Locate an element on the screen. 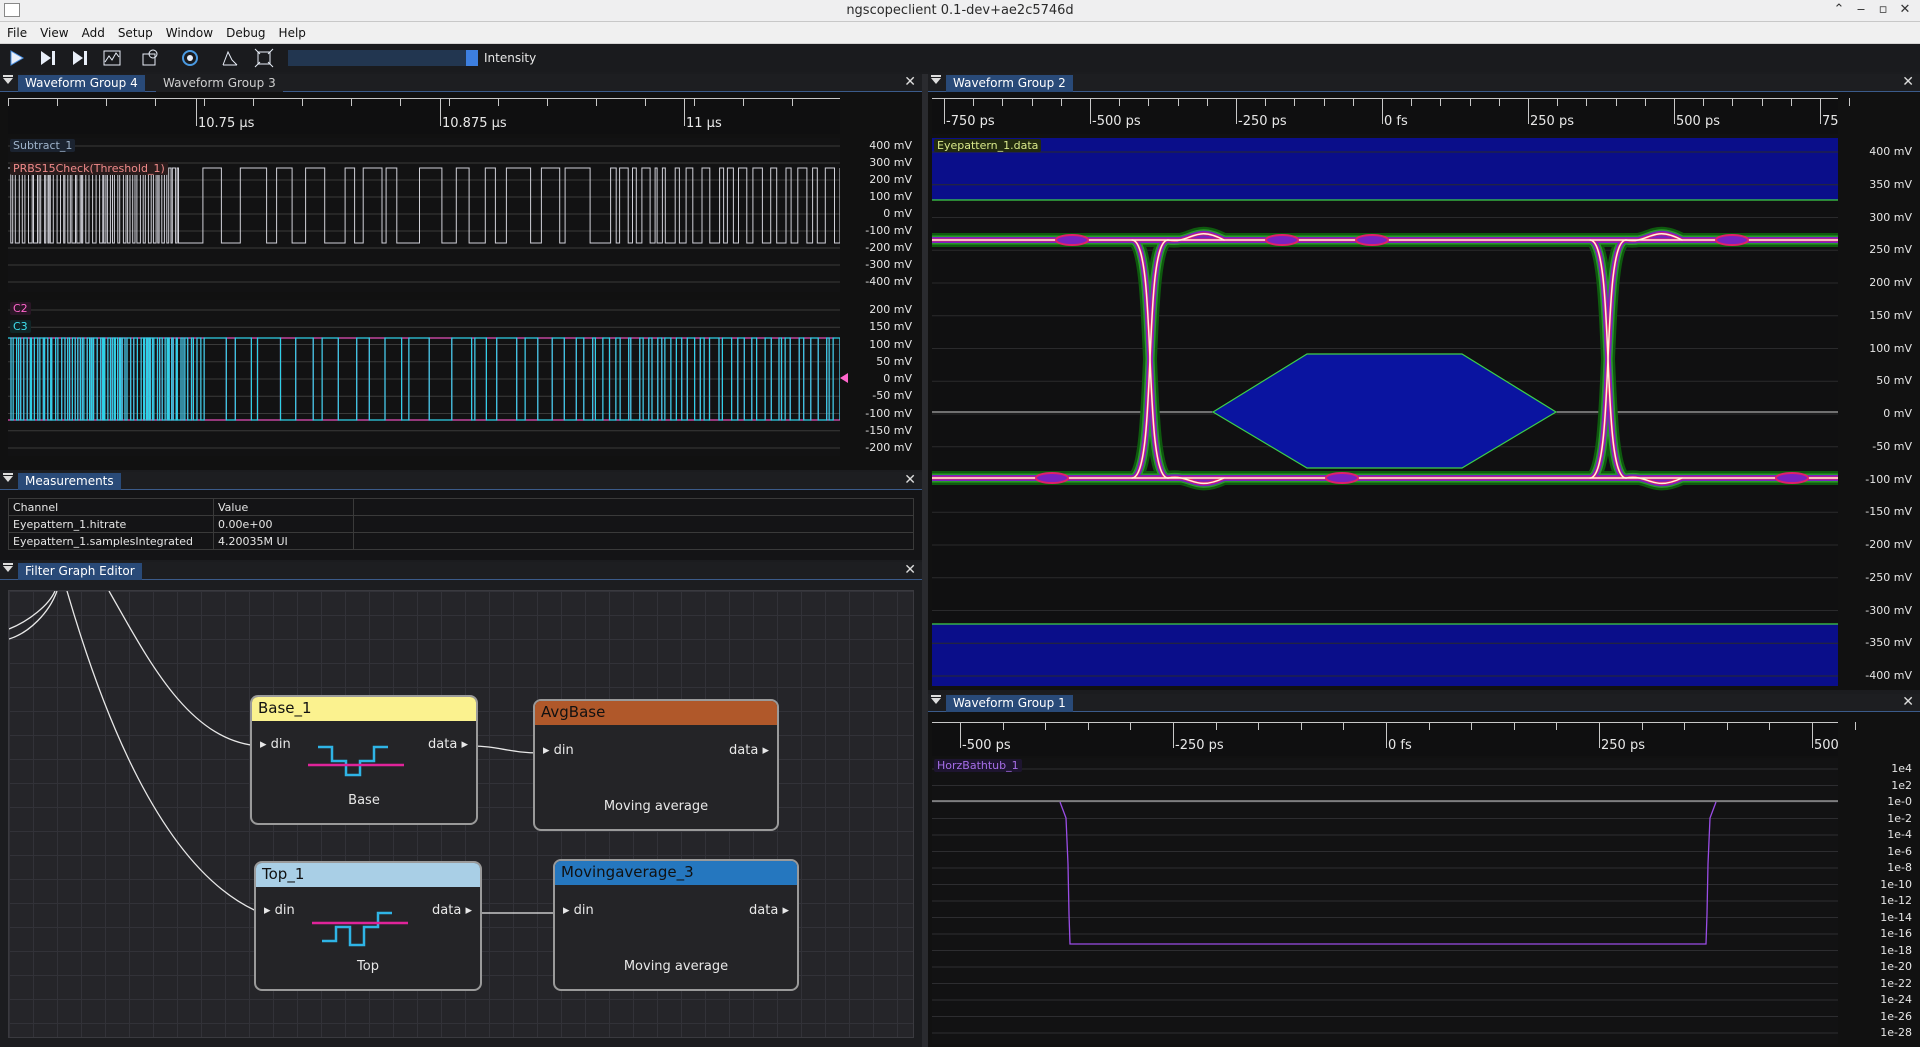 The height and width of the screenshot is (1047, 1920). minimize-icon: ‒ is located at coordinates (1861, 9).